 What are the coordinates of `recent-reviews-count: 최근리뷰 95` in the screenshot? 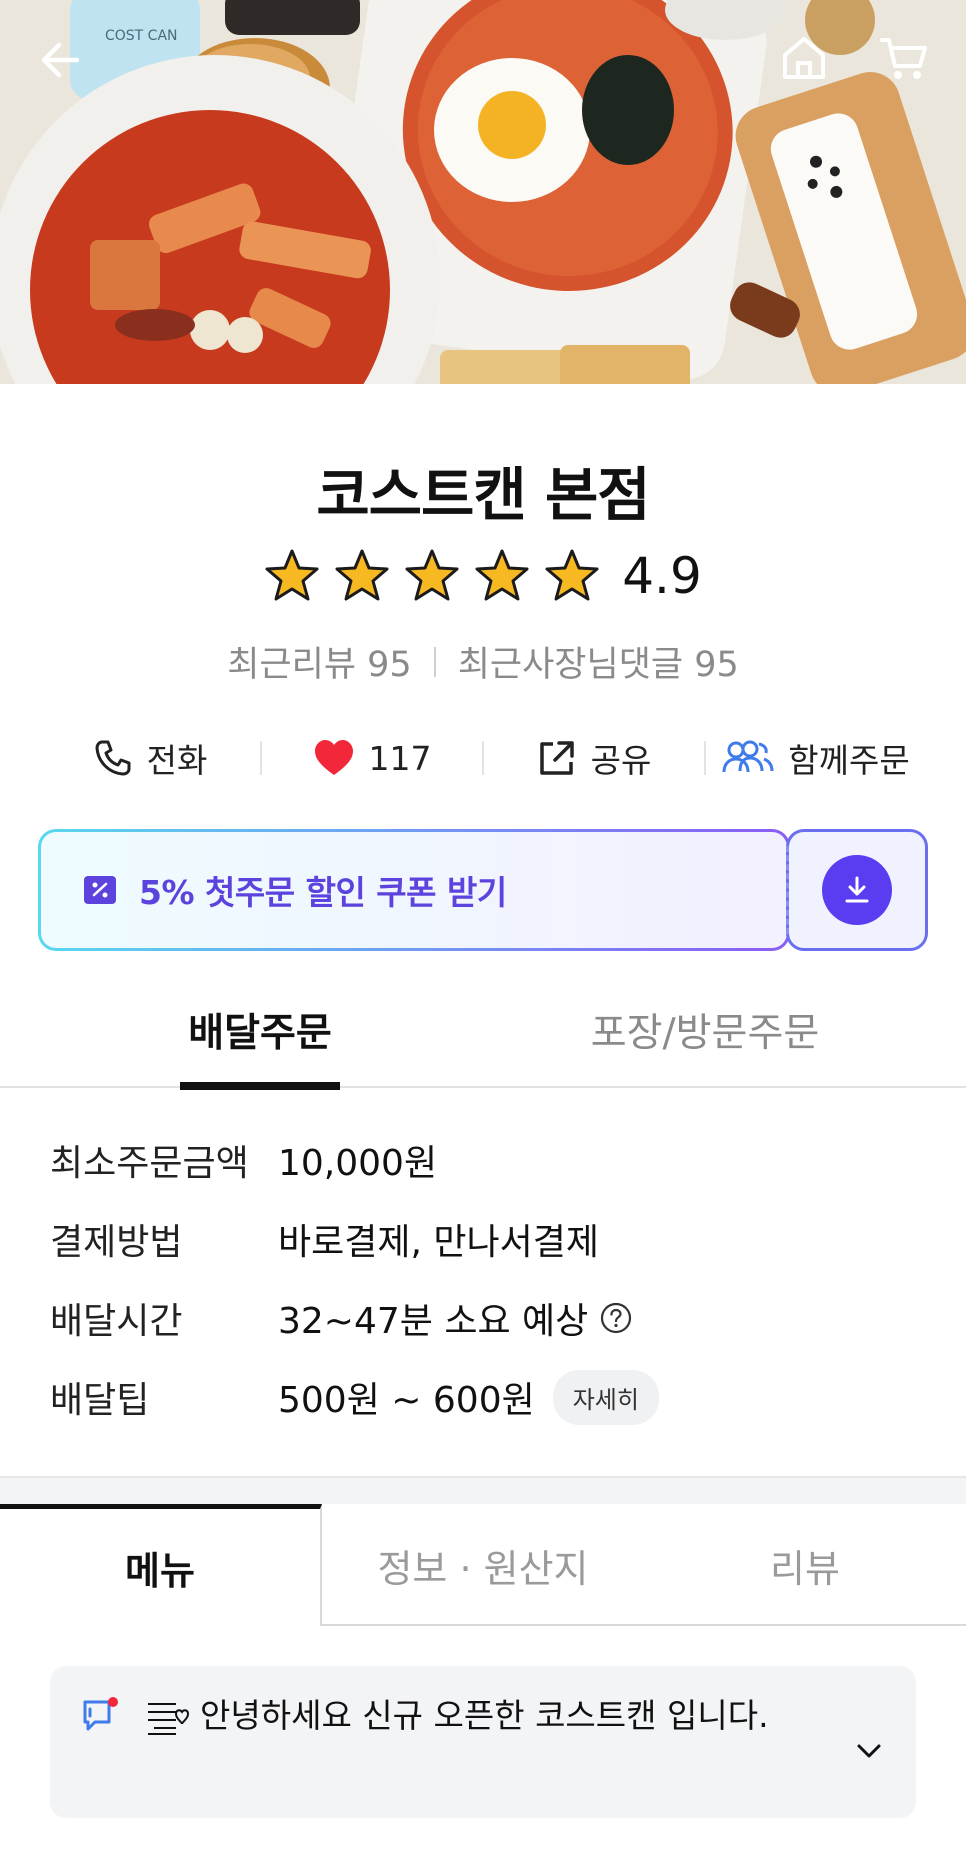 It's located at (319, 661).